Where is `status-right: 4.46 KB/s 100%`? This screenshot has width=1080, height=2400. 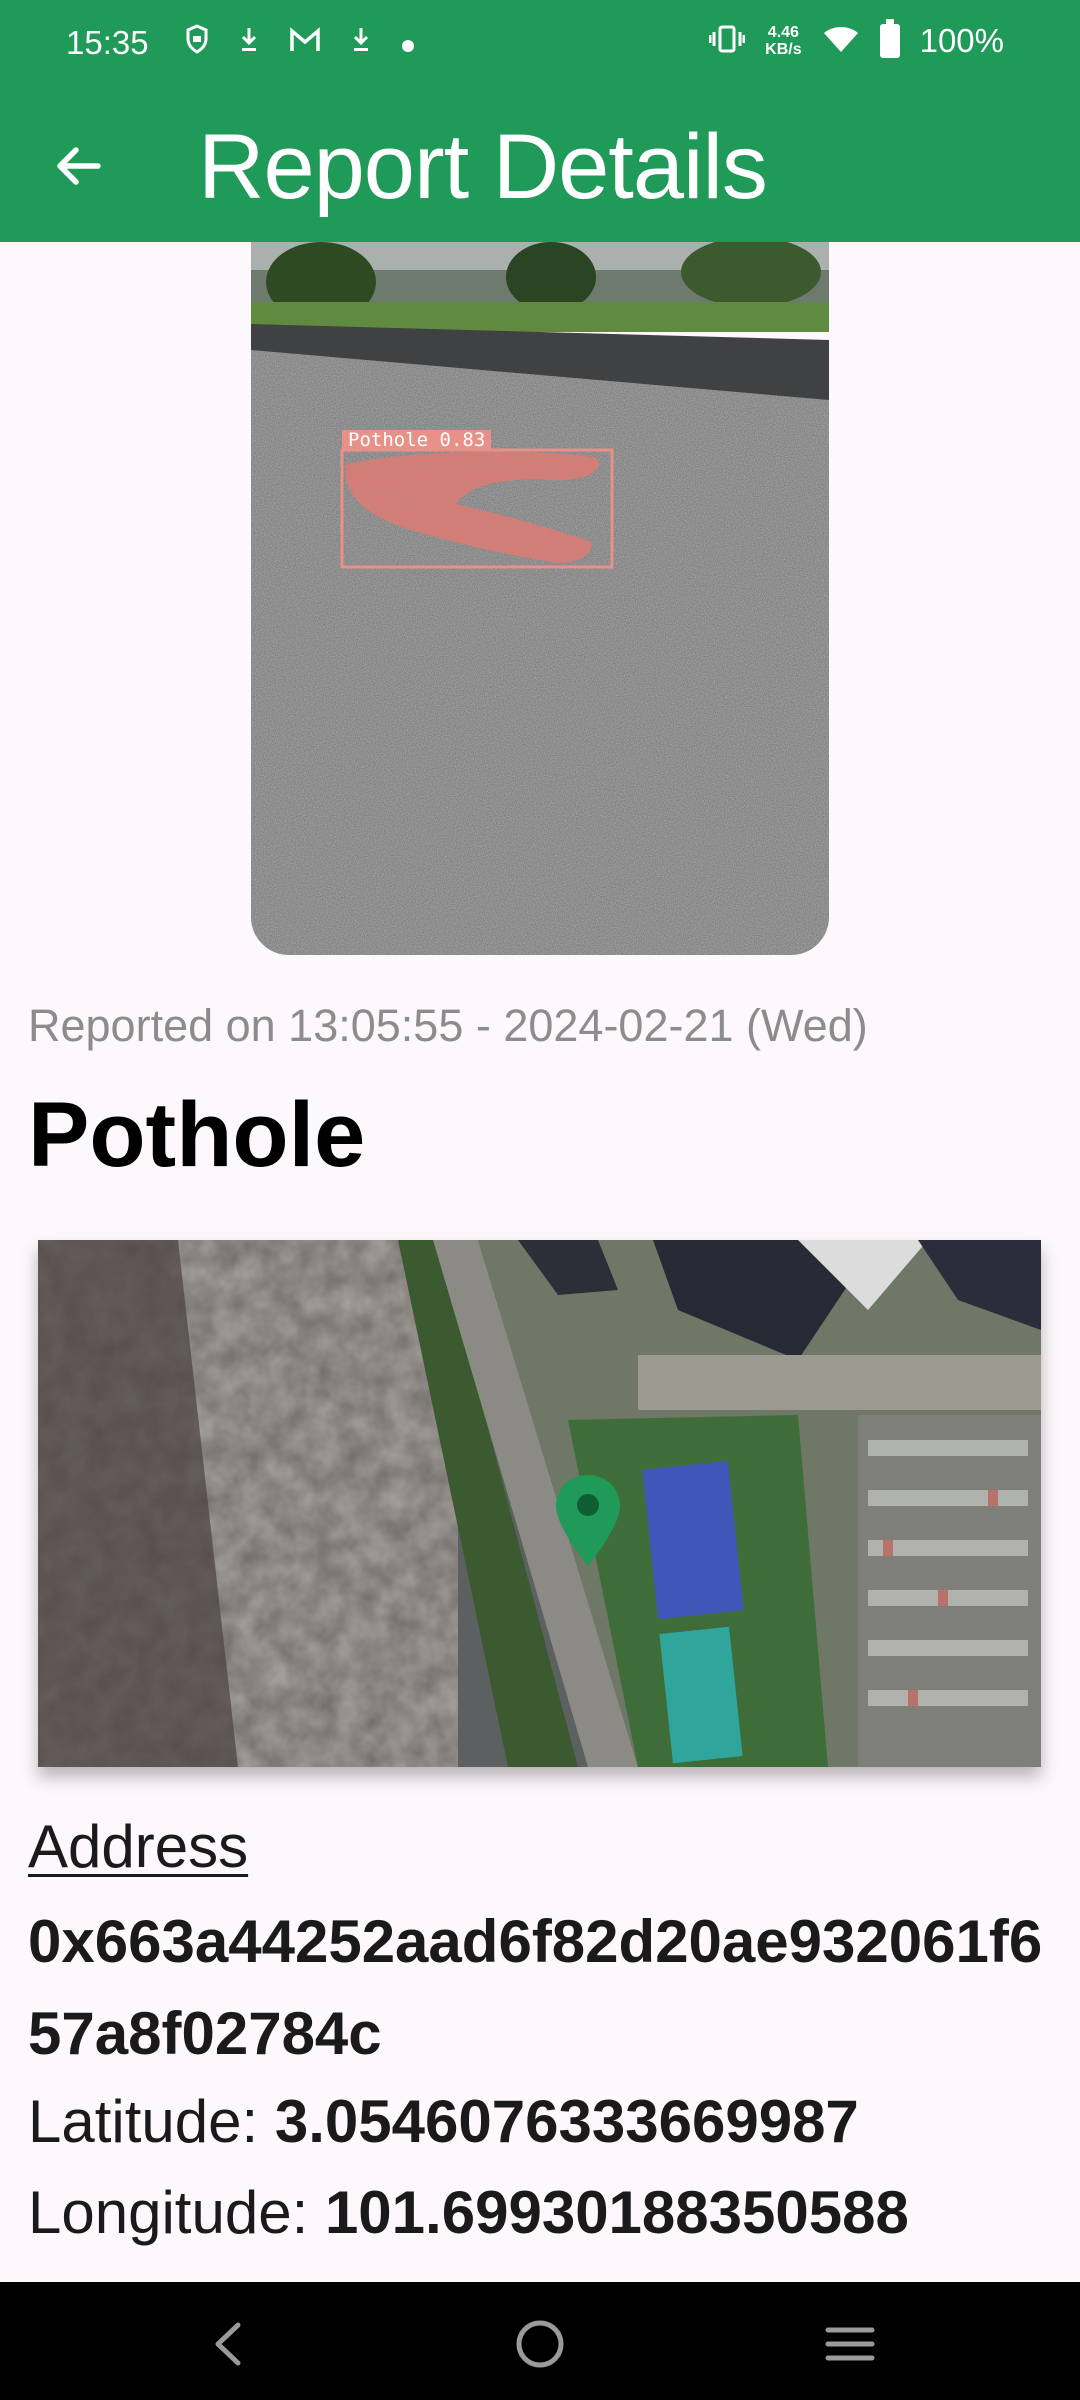
status-right: 4.46 KB/s 100% is located at coordinates (856, 39).